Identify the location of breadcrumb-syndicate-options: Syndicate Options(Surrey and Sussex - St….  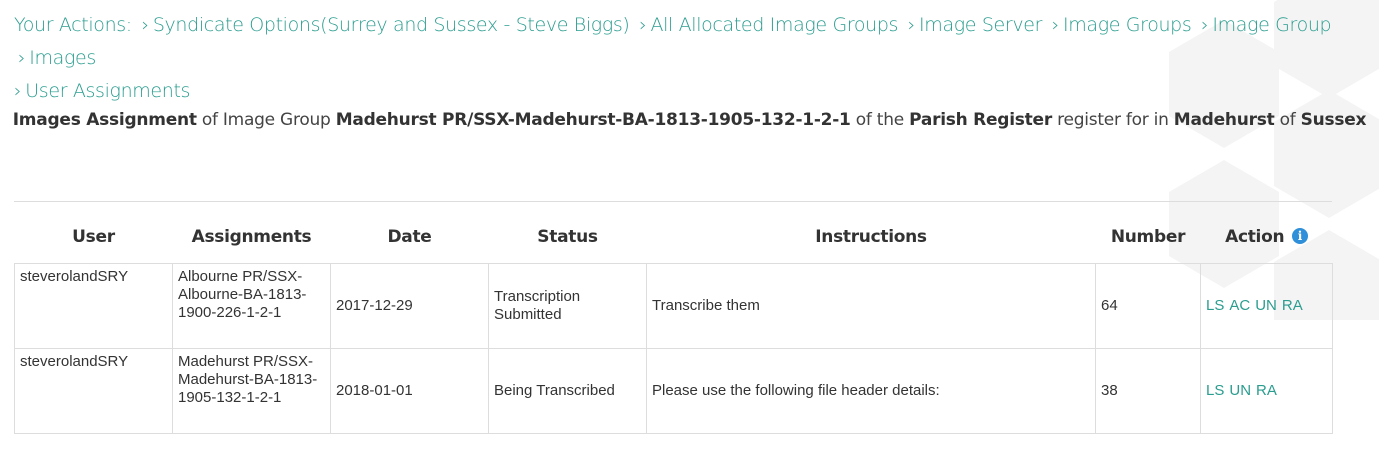
(391, 25).